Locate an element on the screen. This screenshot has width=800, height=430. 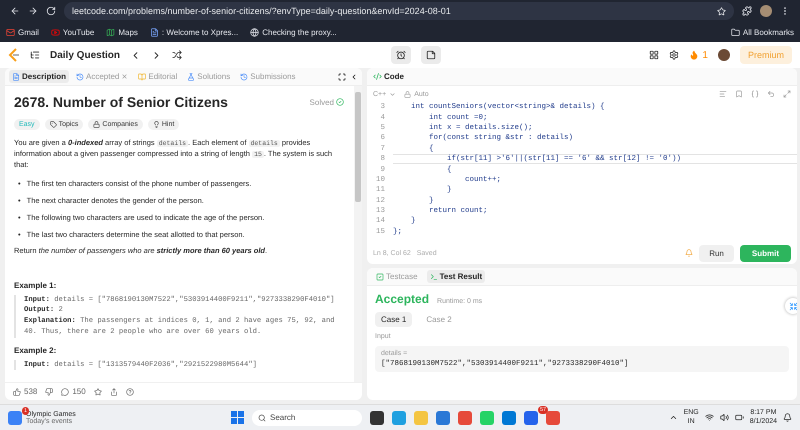
bookmark-link: Maps is located at coordinates (122, 32).